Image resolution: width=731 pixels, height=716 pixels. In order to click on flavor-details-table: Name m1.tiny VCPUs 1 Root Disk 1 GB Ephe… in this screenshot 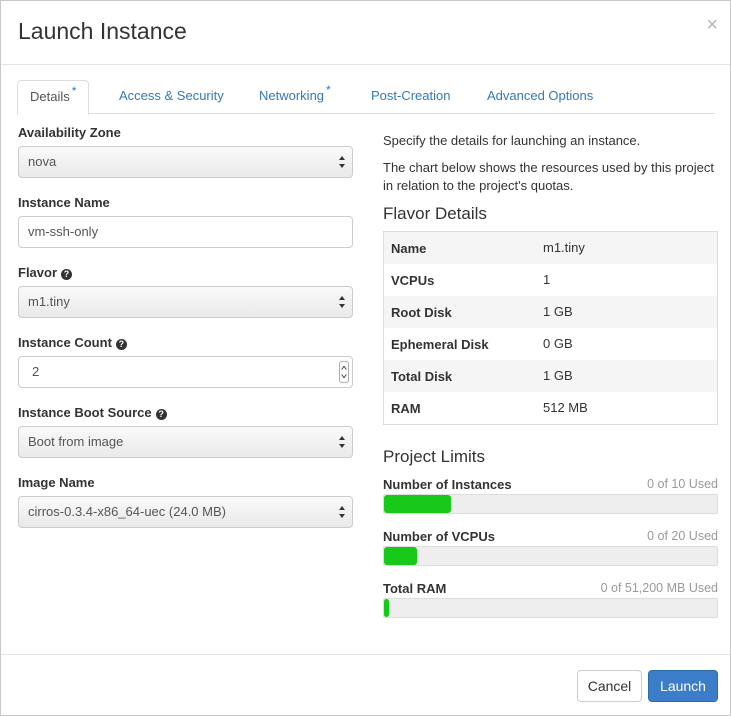, I will do `click(550, 328)`.